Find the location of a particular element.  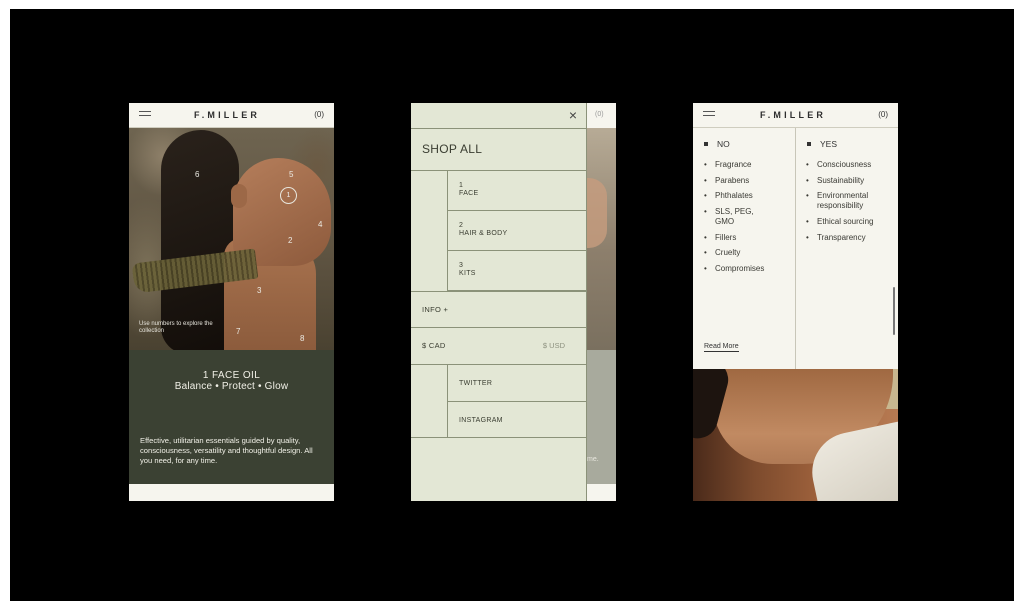

no-column-heading: NO is located at coordinates (717, 144).